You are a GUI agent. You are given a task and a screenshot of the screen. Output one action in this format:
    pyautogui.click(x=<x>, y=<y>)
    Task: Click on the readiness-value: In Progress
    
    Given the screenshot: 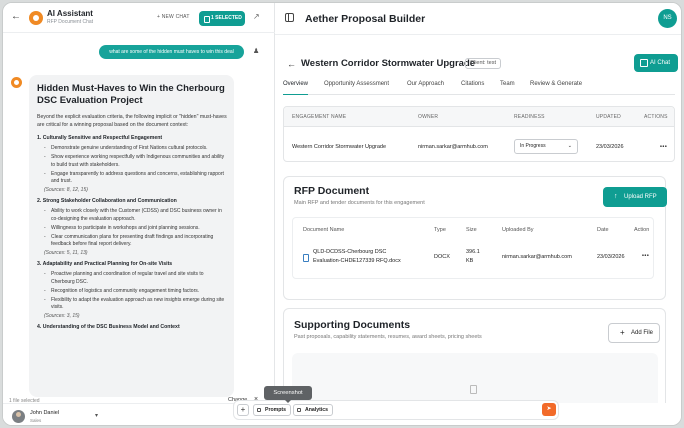 What is the action you would take?
    pyautogui.click(x=533, y=146)
    